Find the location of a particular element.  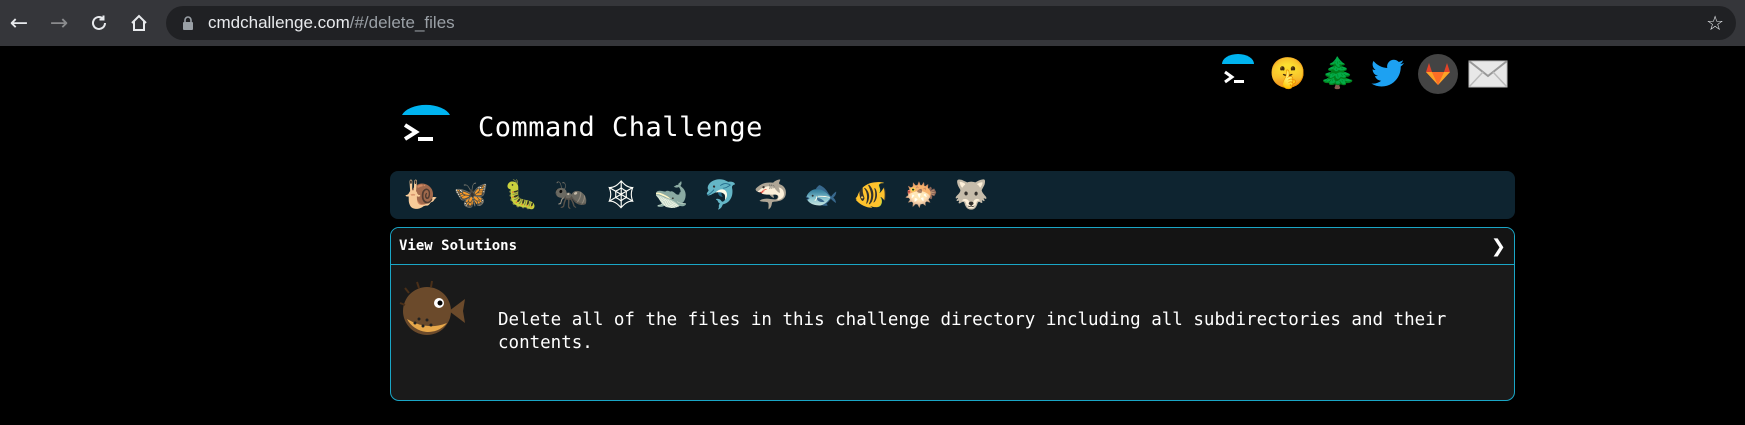

lock-icon is located at coordinates (188, 23).